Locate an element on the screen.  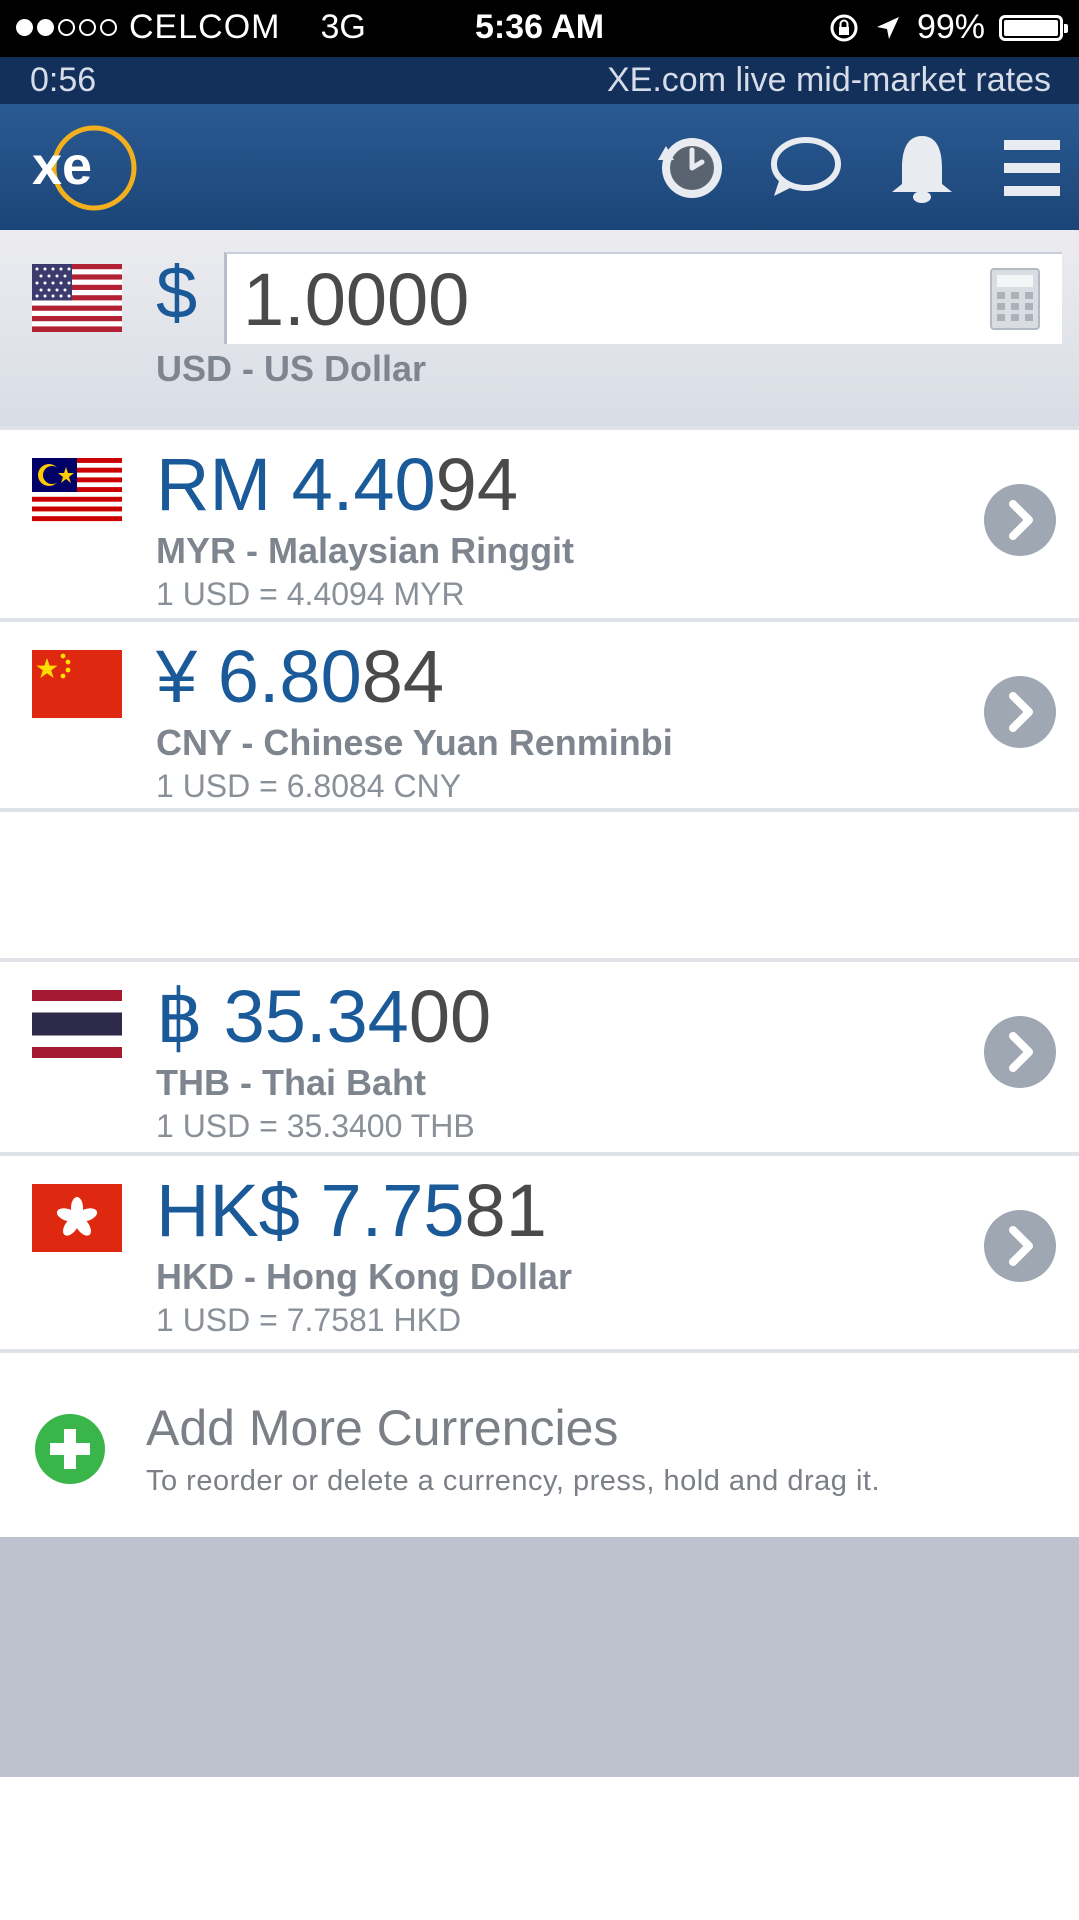
bell-icon is located at coordinates (922, 168).